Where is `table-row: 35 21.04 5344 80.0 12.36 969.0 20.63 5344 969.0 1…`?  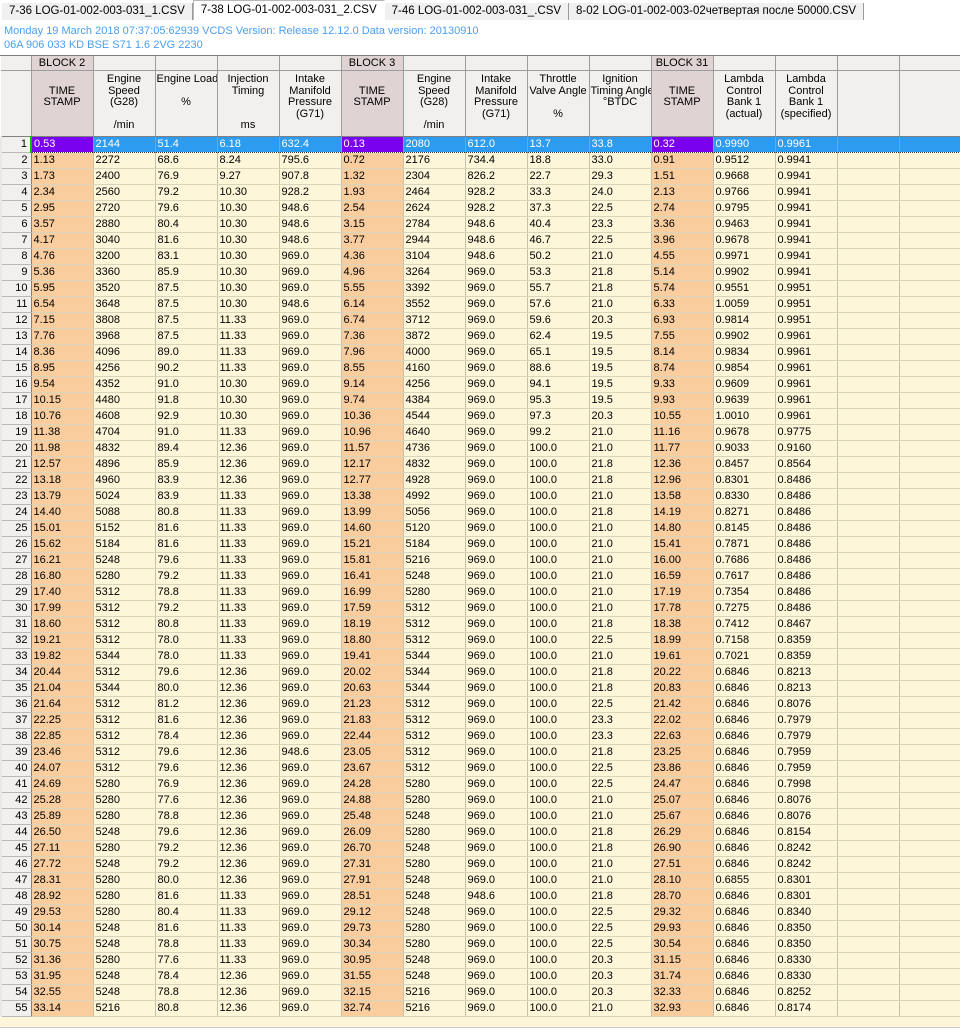
table-row: 35 21.04 5344 80.0 12.36 969.0 20.63 5344 969.0 1… is located at coordinates (480, 688).